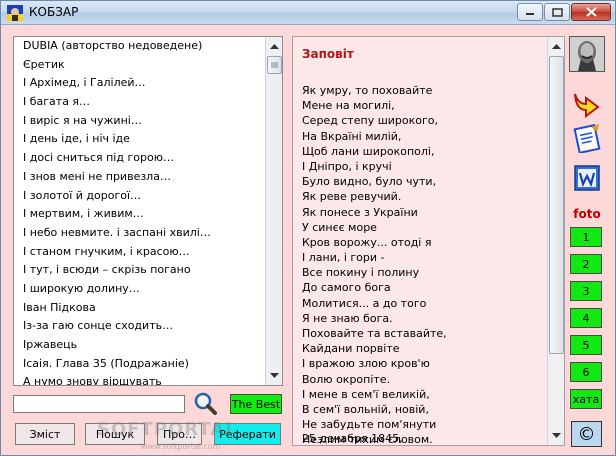 The width and height of the screenshot is (616, 456). What do you see at coordinates (369, 182) in the screenshot?
I see `poem-line: Було видно, було чути,` at bounding box center [369, 182].